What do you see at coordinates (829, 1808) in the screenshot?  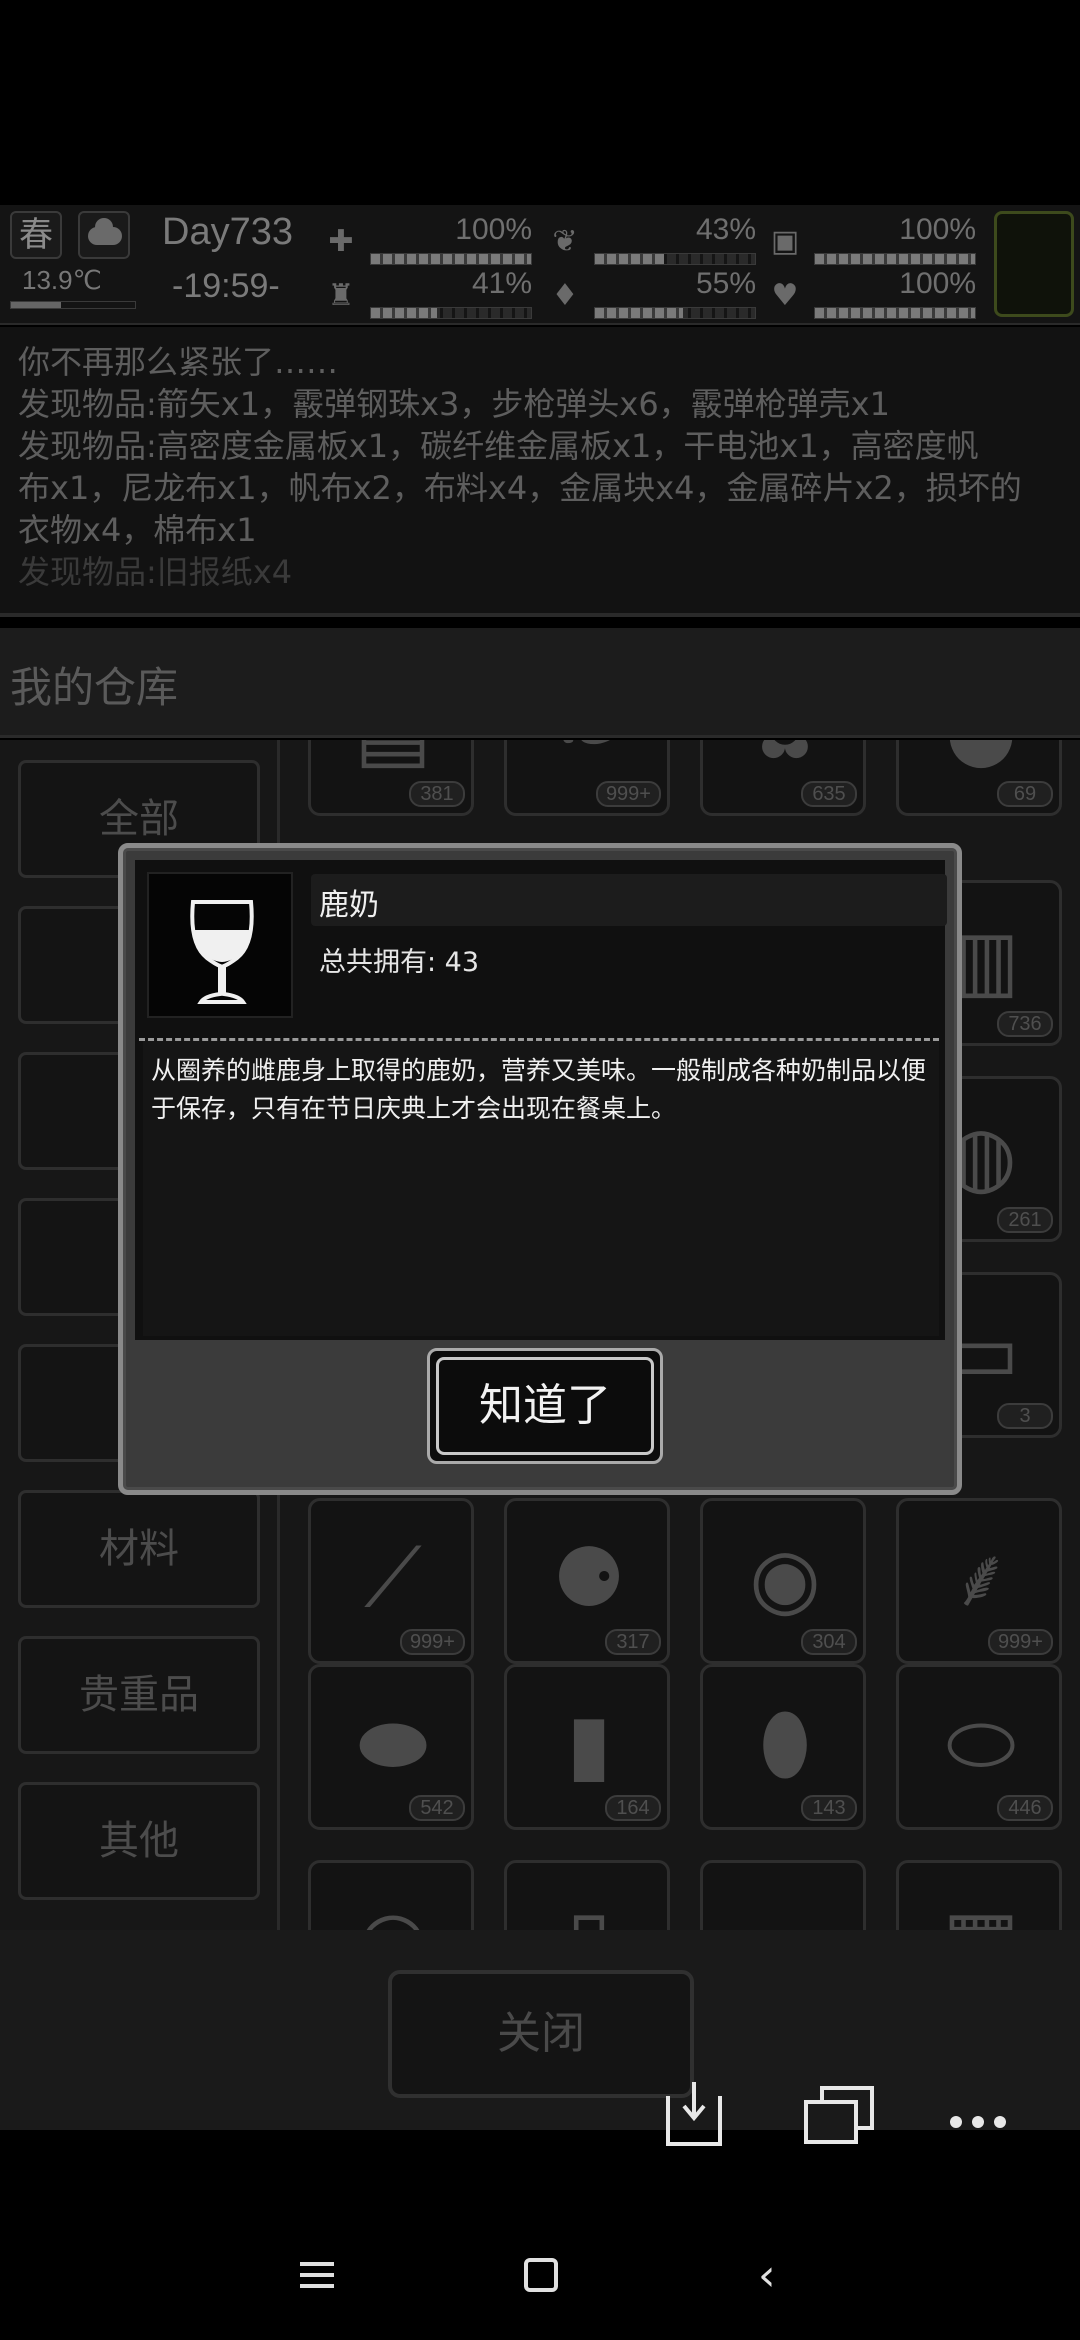 I see `item-count: 143` at bounding box center [829, 1808].